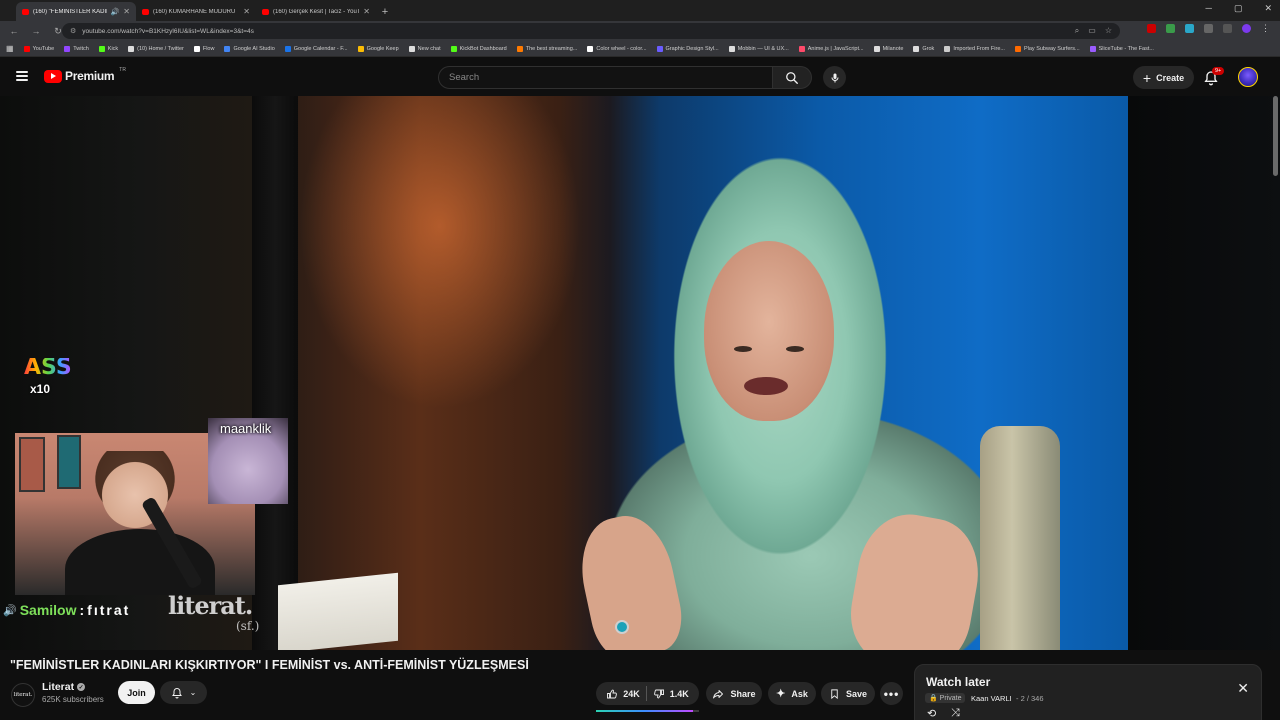 This screenshot has height=720, width=1280. What do you see at coordinates (203, 48) in the screenshot?
I see `bookmark-item: Flow` at bounding box center [203, 48].